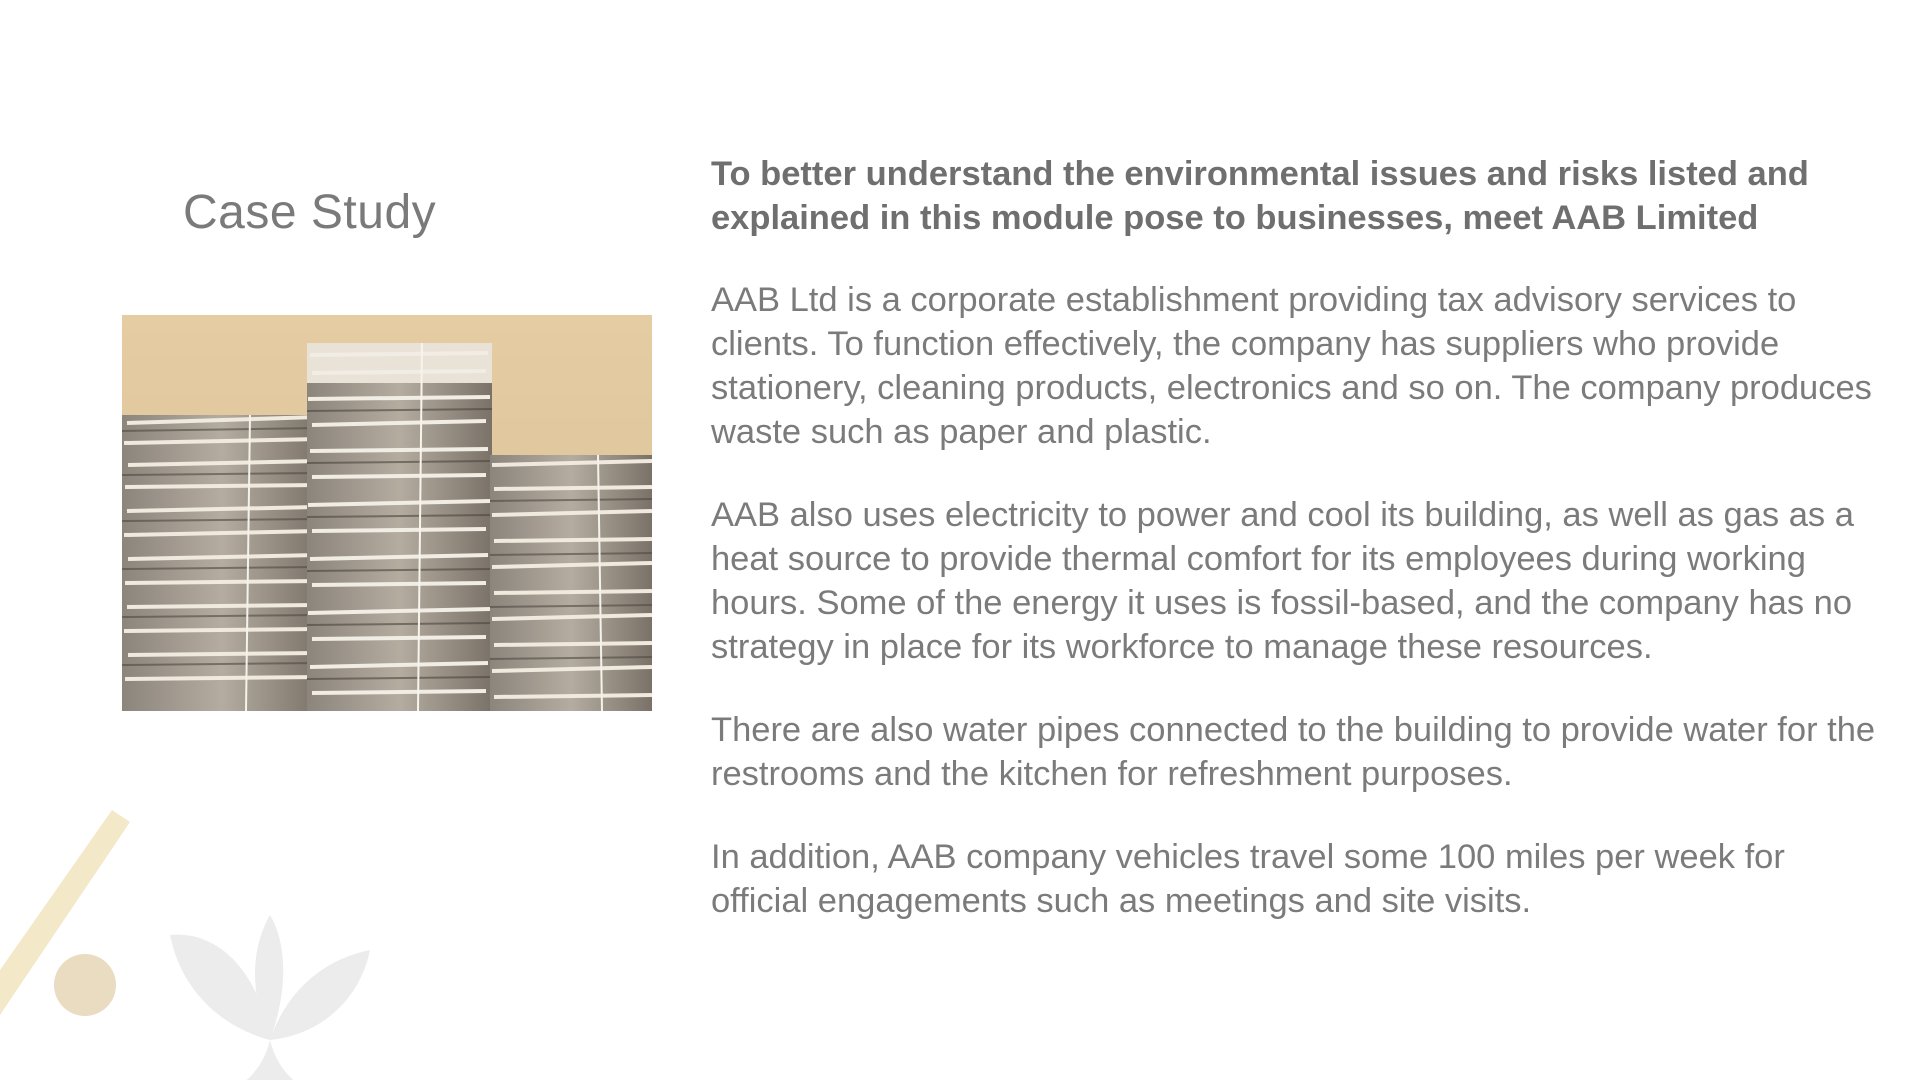 The image size is (1920, 1080). I want to click on decorative-dot, so click(85, 985).